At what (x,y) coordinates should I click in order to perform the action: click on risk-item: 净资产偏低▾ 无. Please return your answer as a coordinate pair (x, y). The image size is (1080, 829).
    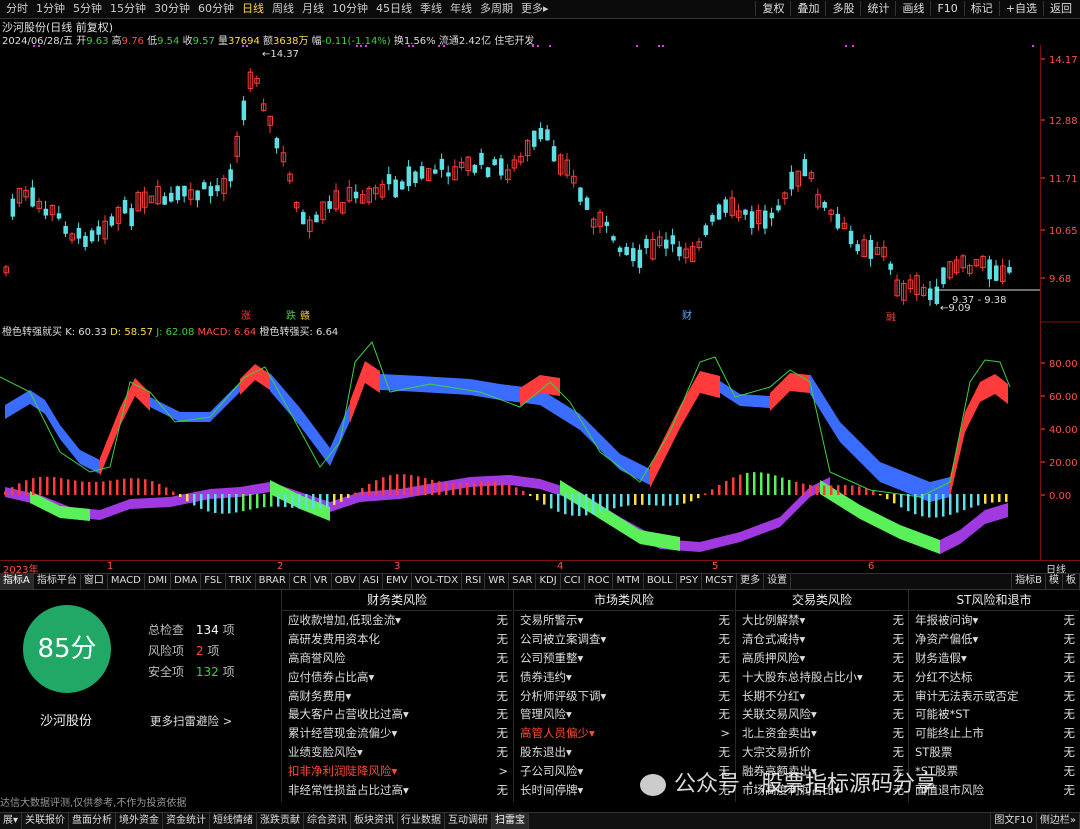
    Looking at the image, I should click on (994, 639).